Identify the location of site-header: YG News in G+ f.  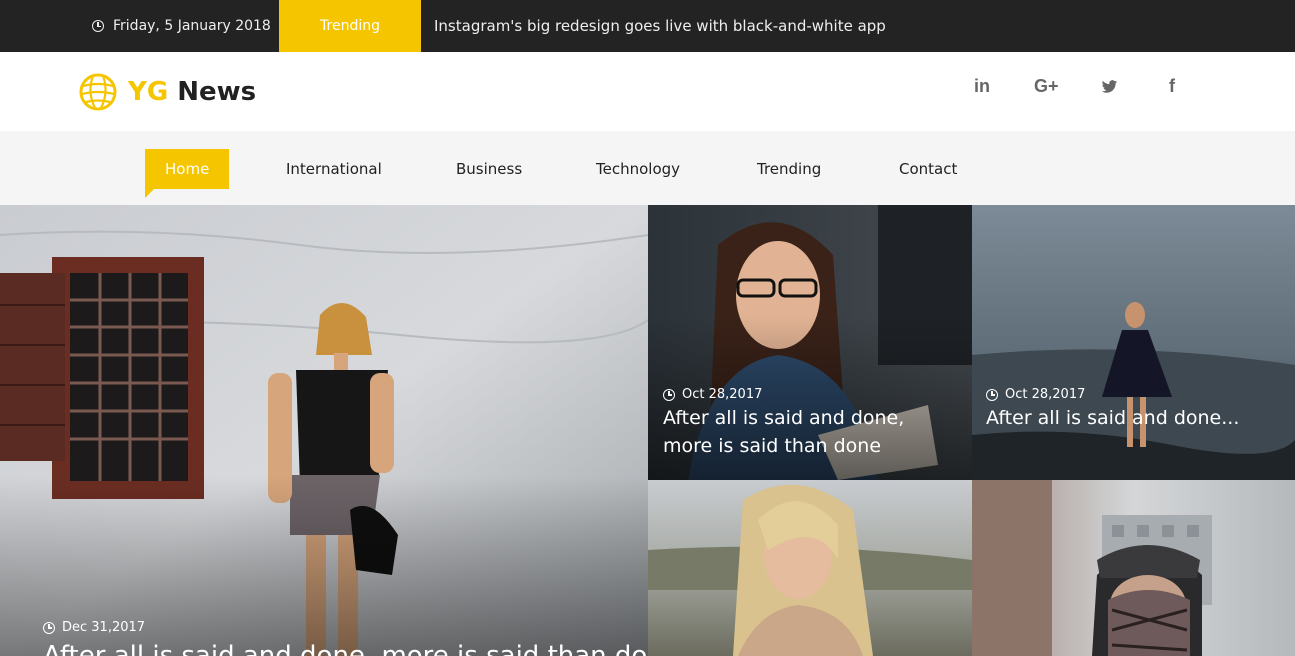
(647, 91).